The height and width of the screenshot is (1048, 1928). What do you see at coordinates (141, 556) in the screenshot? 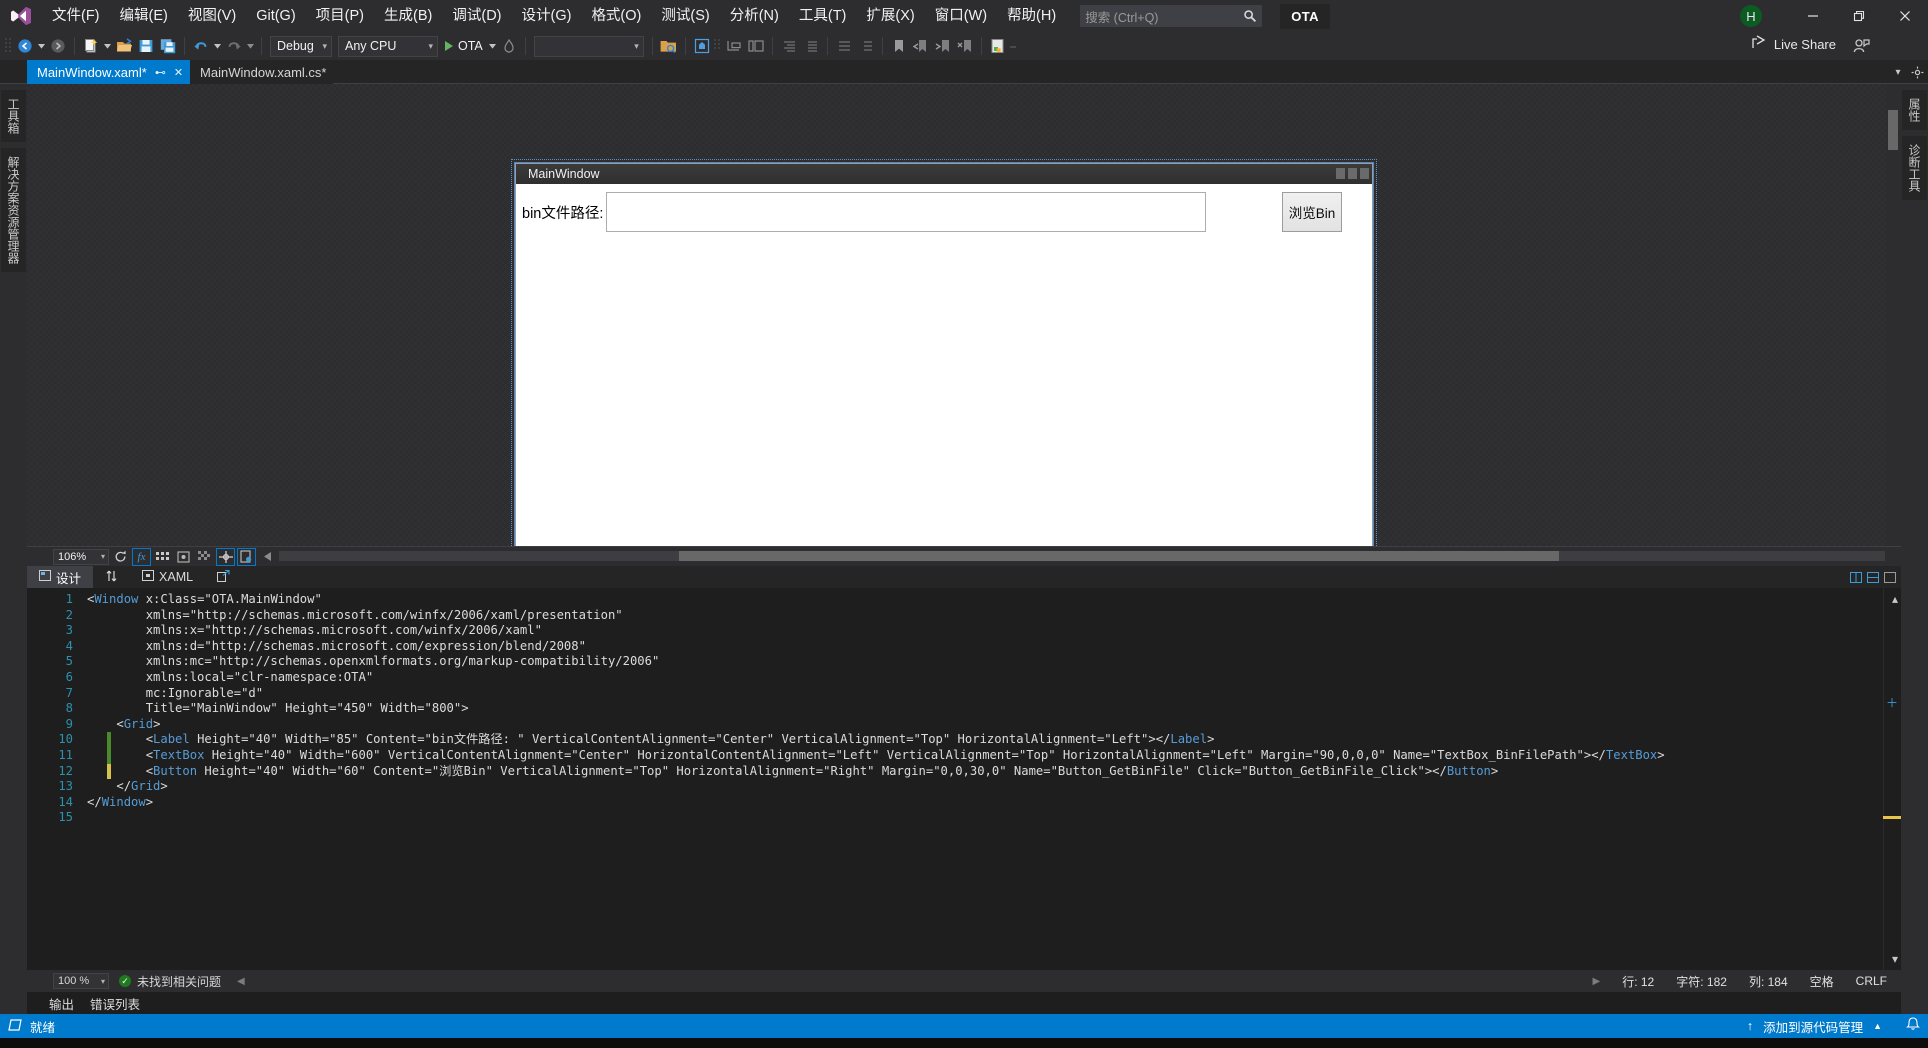
I see `effects-toggle-icon: fx` at bounding box center [141, 556].